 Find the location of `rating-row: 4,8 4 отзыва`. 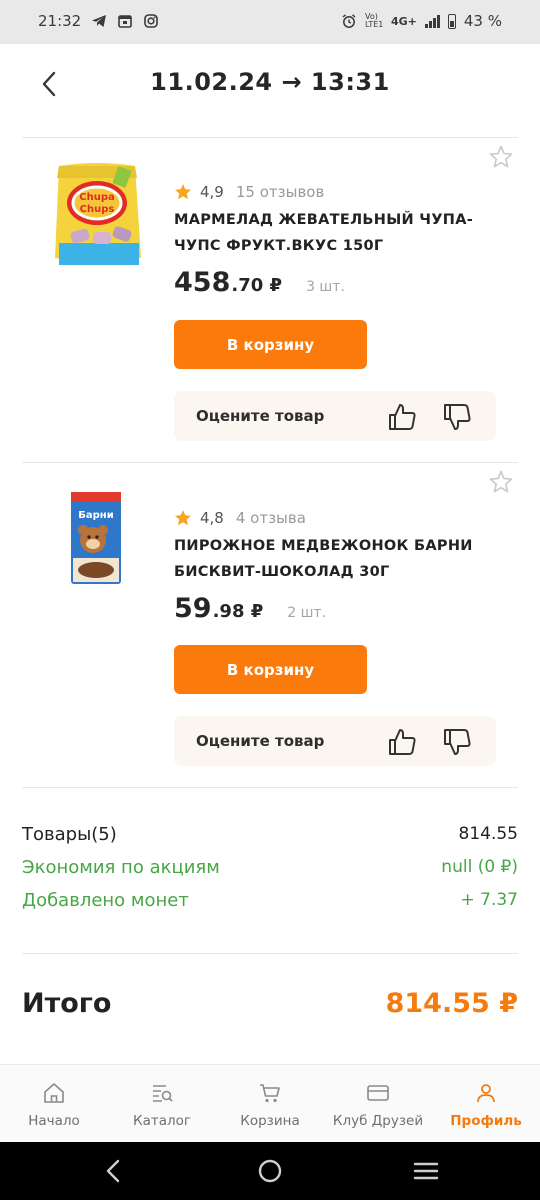

rating-row: 4,8 4 отзыва is located at coordinates (240, 518).